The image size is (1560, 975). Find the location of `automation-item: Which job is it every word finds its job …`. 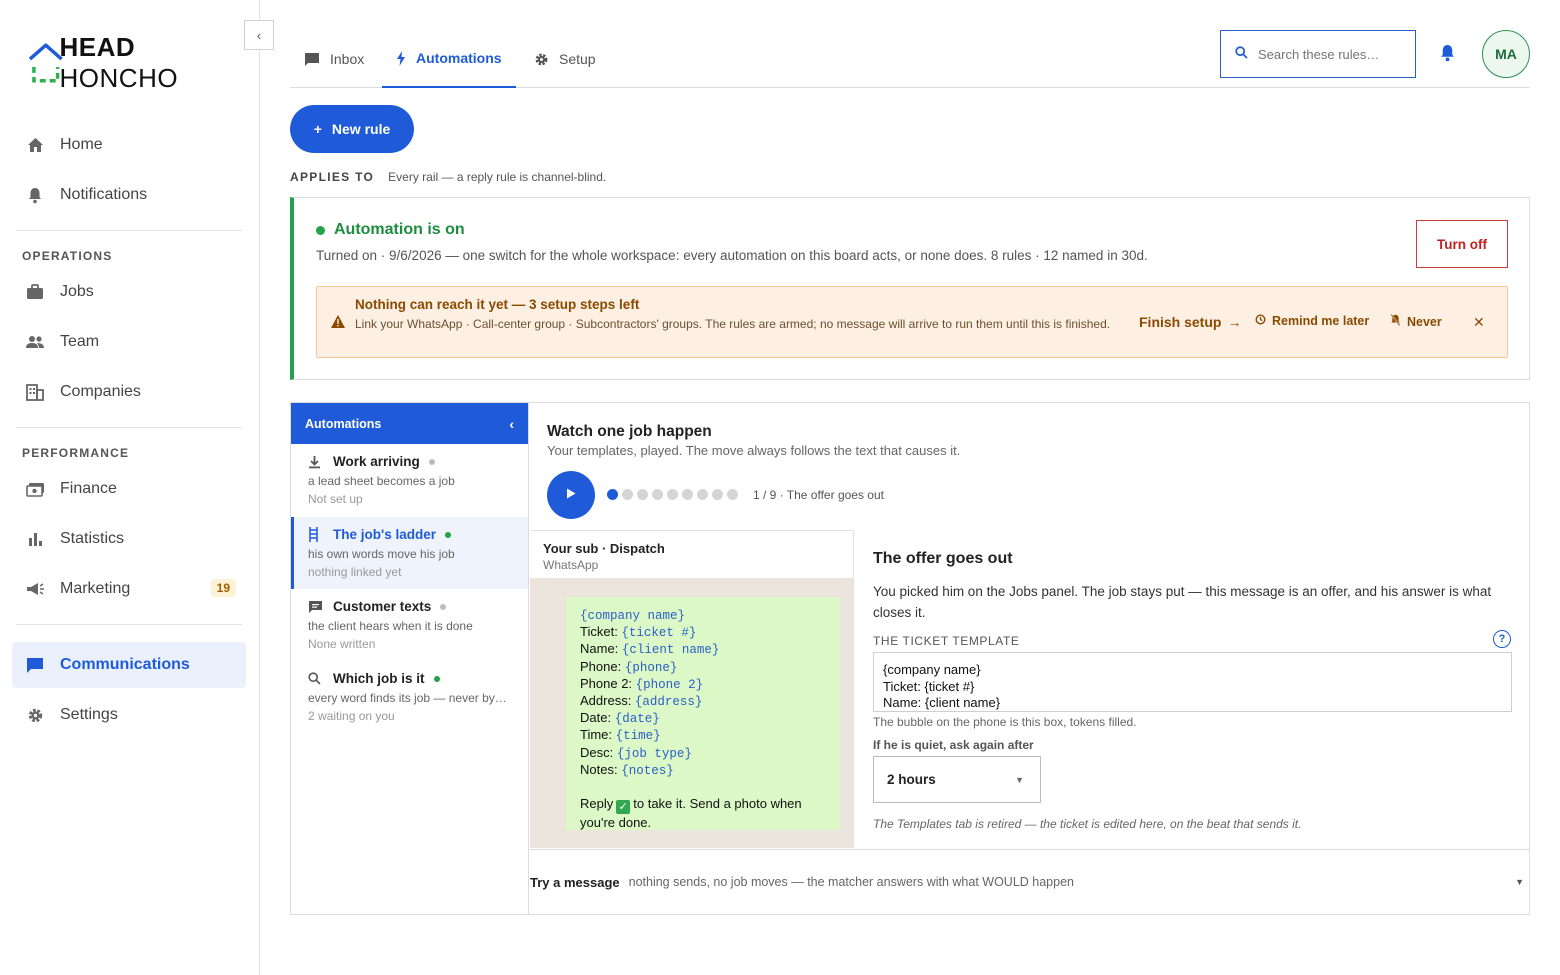

automation-item: Which job is it every word finds its job … is located at coordinates (409, 697).